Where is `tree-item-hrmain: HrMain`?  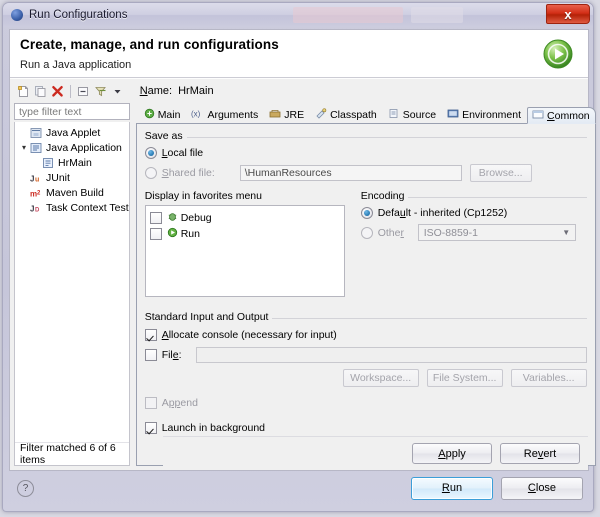 tree-item-hrmain: HrMain is located at coordinates (72, 162).